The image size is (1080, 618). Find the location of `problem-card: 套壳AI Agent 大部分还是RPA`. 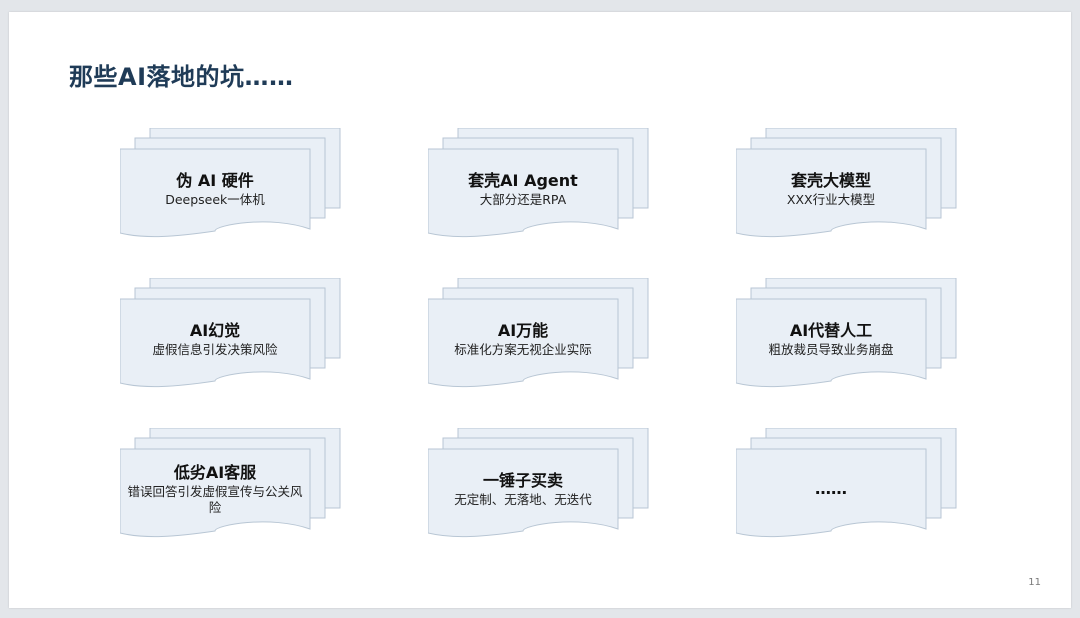

problem-card: 套壳AI Agent 大部分还是RPA is located at coordinates (539, 190).